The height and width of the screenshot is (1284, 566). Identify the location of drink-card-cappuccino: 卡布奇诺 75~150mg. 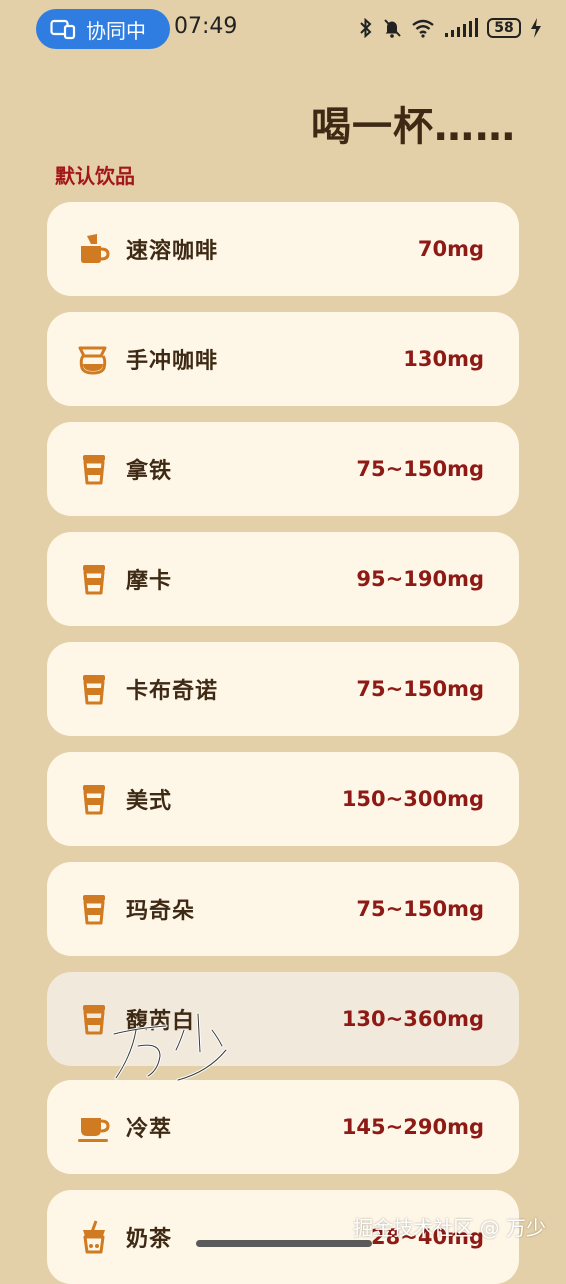
(283, 689).